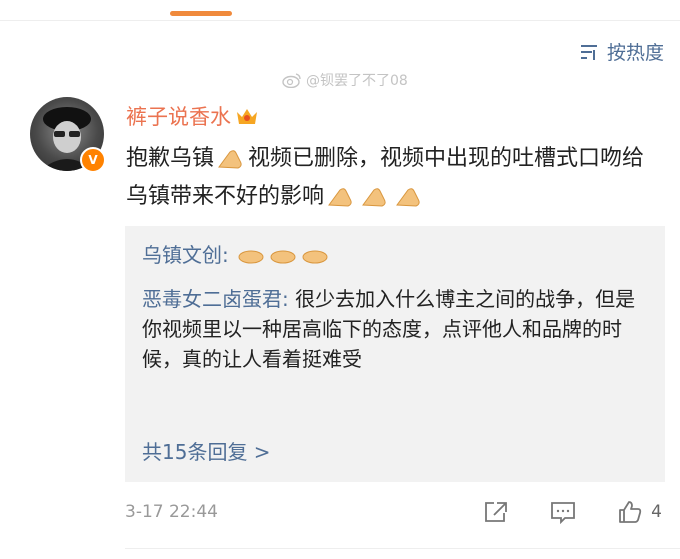 Image resolution: width=680 pixels, height=559 pixels. What do you see at coordinates (206, 450) in the screenshot?
I see `view-all-replies-link: 共15条回复 >` at bounding box center [206, 450].